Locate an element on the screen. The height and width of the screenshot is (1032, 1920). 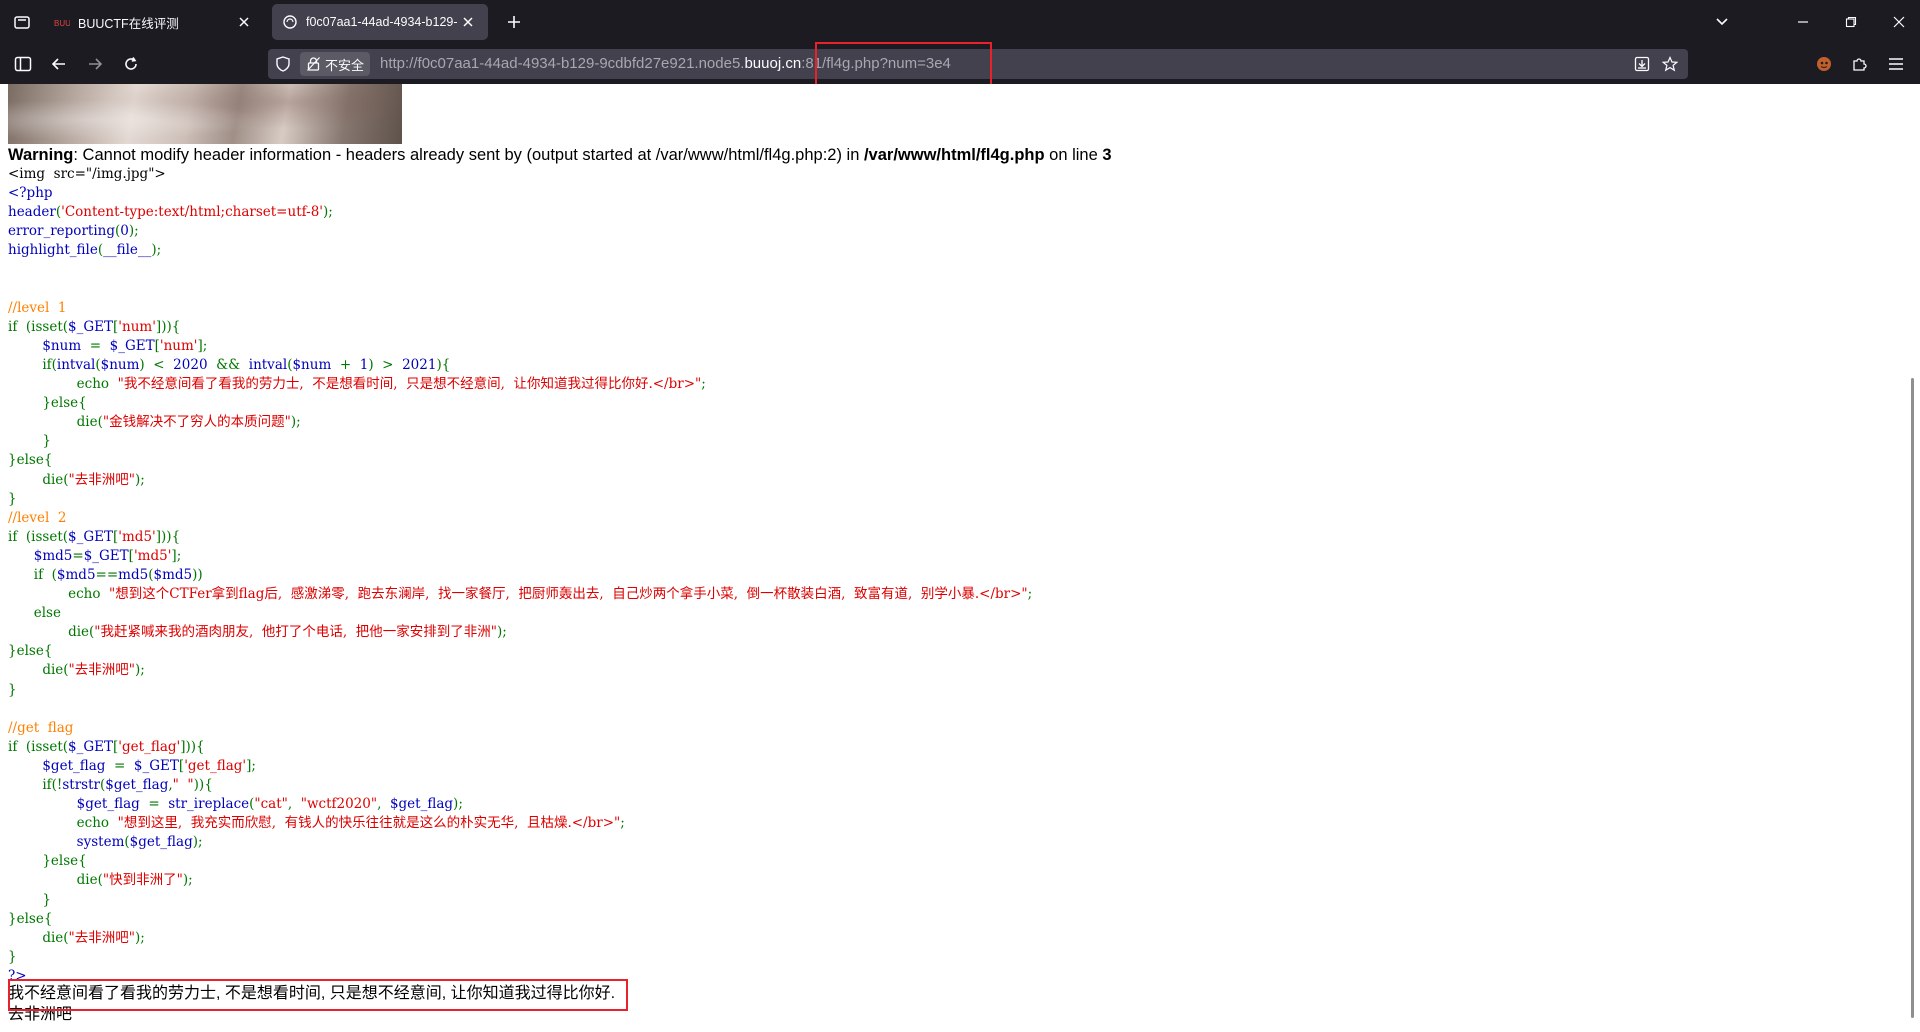
reload-button is located at coordinates (131, 64).